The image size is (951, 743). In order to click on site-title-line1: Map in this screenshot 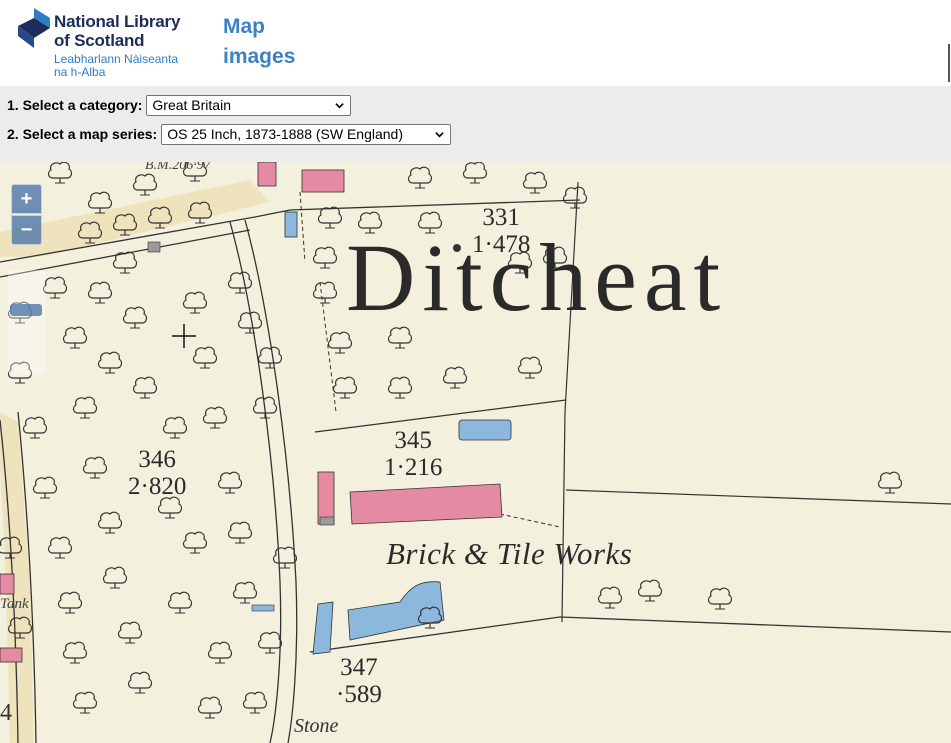, I will do `click(244, 26)`.